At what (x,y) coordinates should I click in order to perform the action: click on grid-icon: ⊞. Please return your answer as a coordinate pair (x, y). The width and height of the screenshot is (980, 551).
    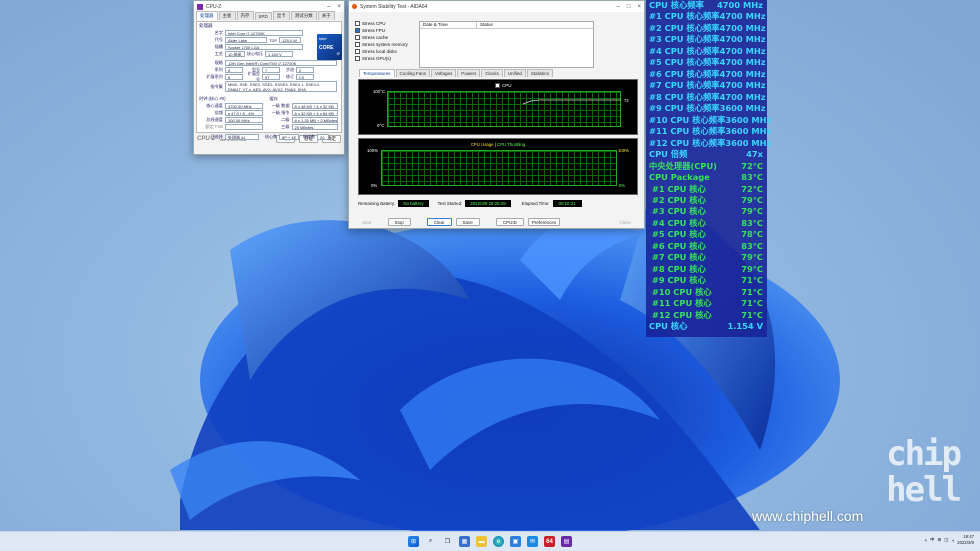
    Looking at the image, I should click on (940, 540).